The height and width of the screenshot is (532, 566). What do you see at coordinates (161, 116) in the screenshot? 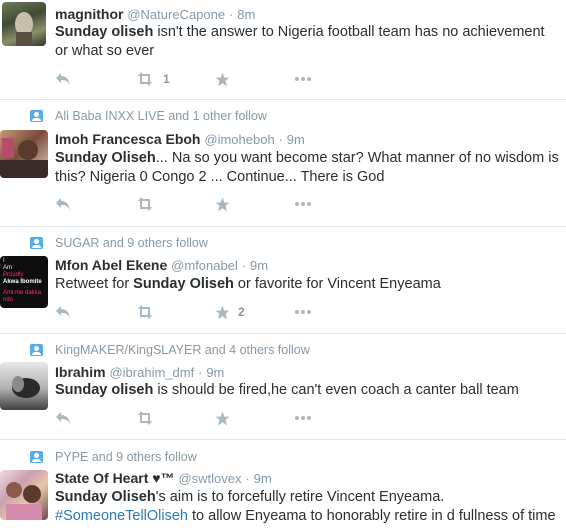
I see `follow-context-text: Ali Baba INXX LIVE and 1 other follow` at bounding box center [161, 116].